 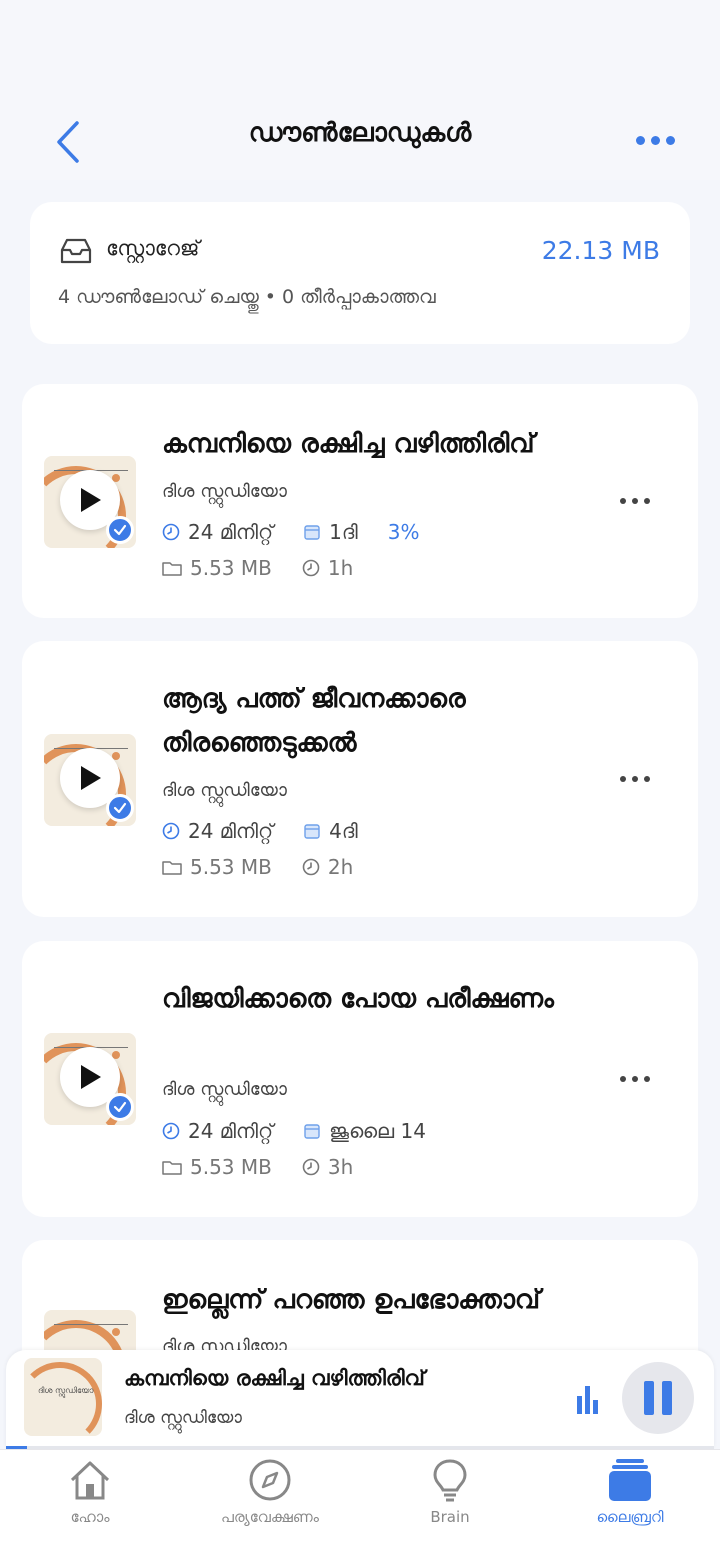 I want to click on now-playing-author: ദിശ സ്റ്റുഡിയോ, so click(x=183, y=1418).